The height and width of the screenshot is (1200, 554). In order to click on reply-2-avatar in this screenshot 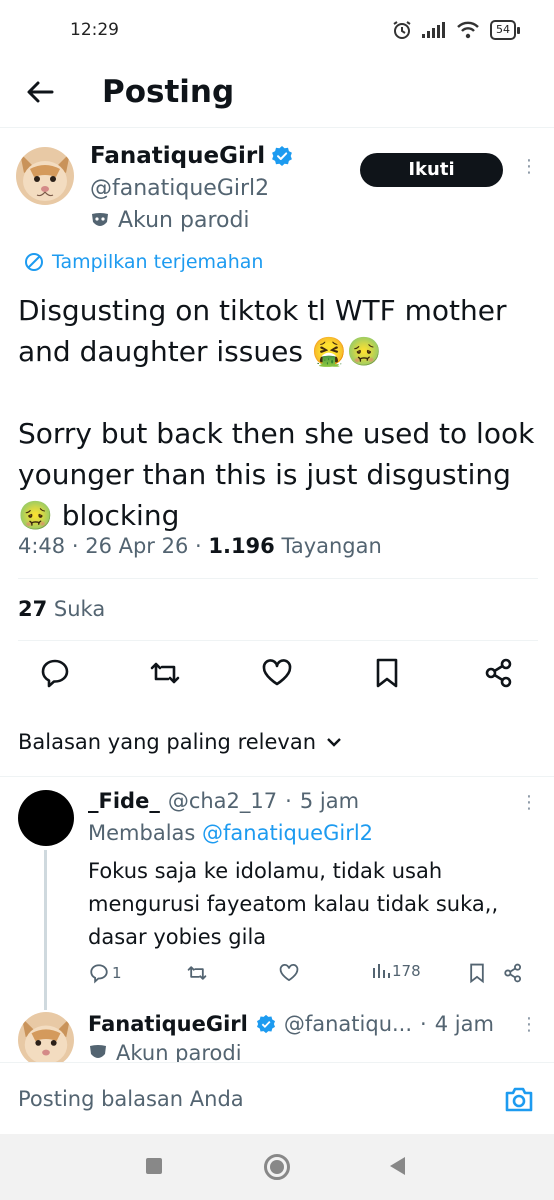, I will do `click(46, 1040)`.